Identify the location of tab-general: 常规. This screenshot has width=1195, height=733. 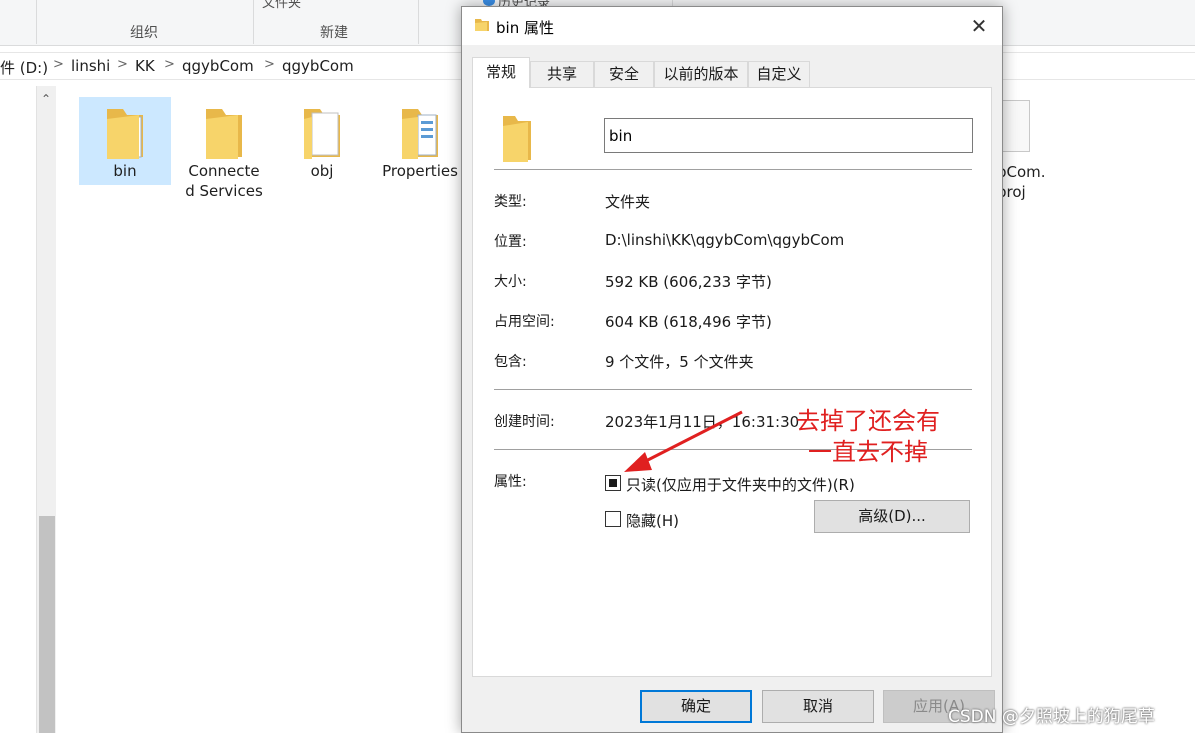
(501, 72).